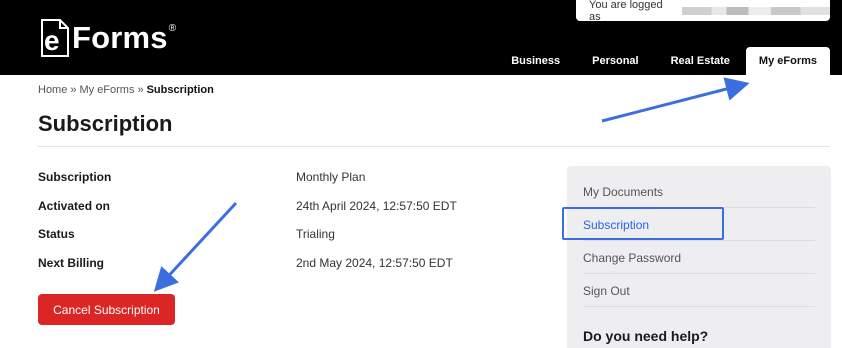  What do you see at coordinates (75, 177) in the screenshot?
I see `detail-label: Subscription` at bounding box center [75, 177].